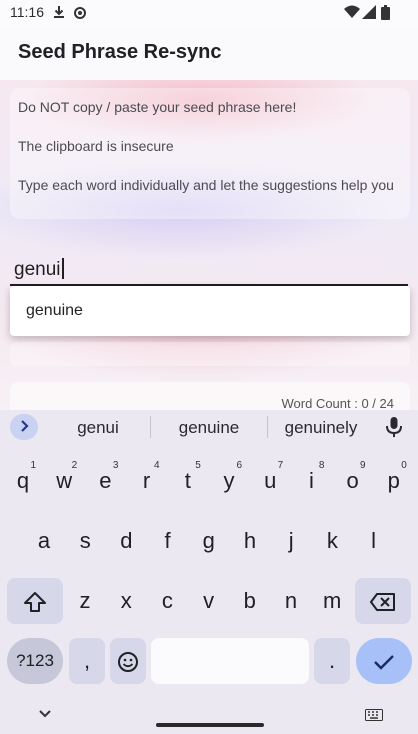 The image size is (418, 734). What do you see at coordinates (321, 465) in the screenshot?
I see `key-hint: 8` at bounding box center [321, 465].